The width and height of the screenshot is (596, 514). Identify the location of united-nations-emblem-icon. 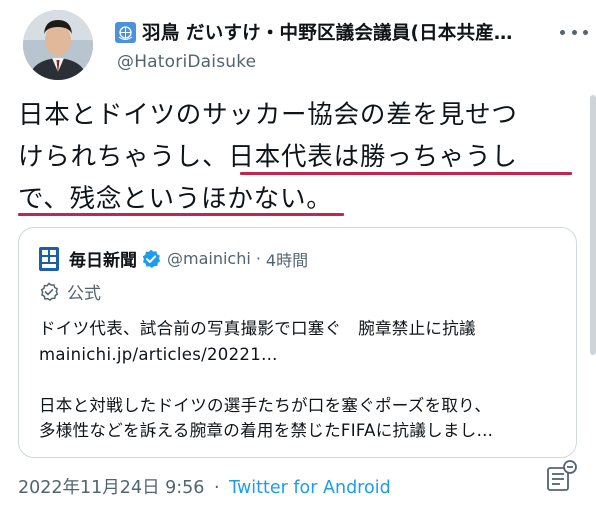
(125, 32).